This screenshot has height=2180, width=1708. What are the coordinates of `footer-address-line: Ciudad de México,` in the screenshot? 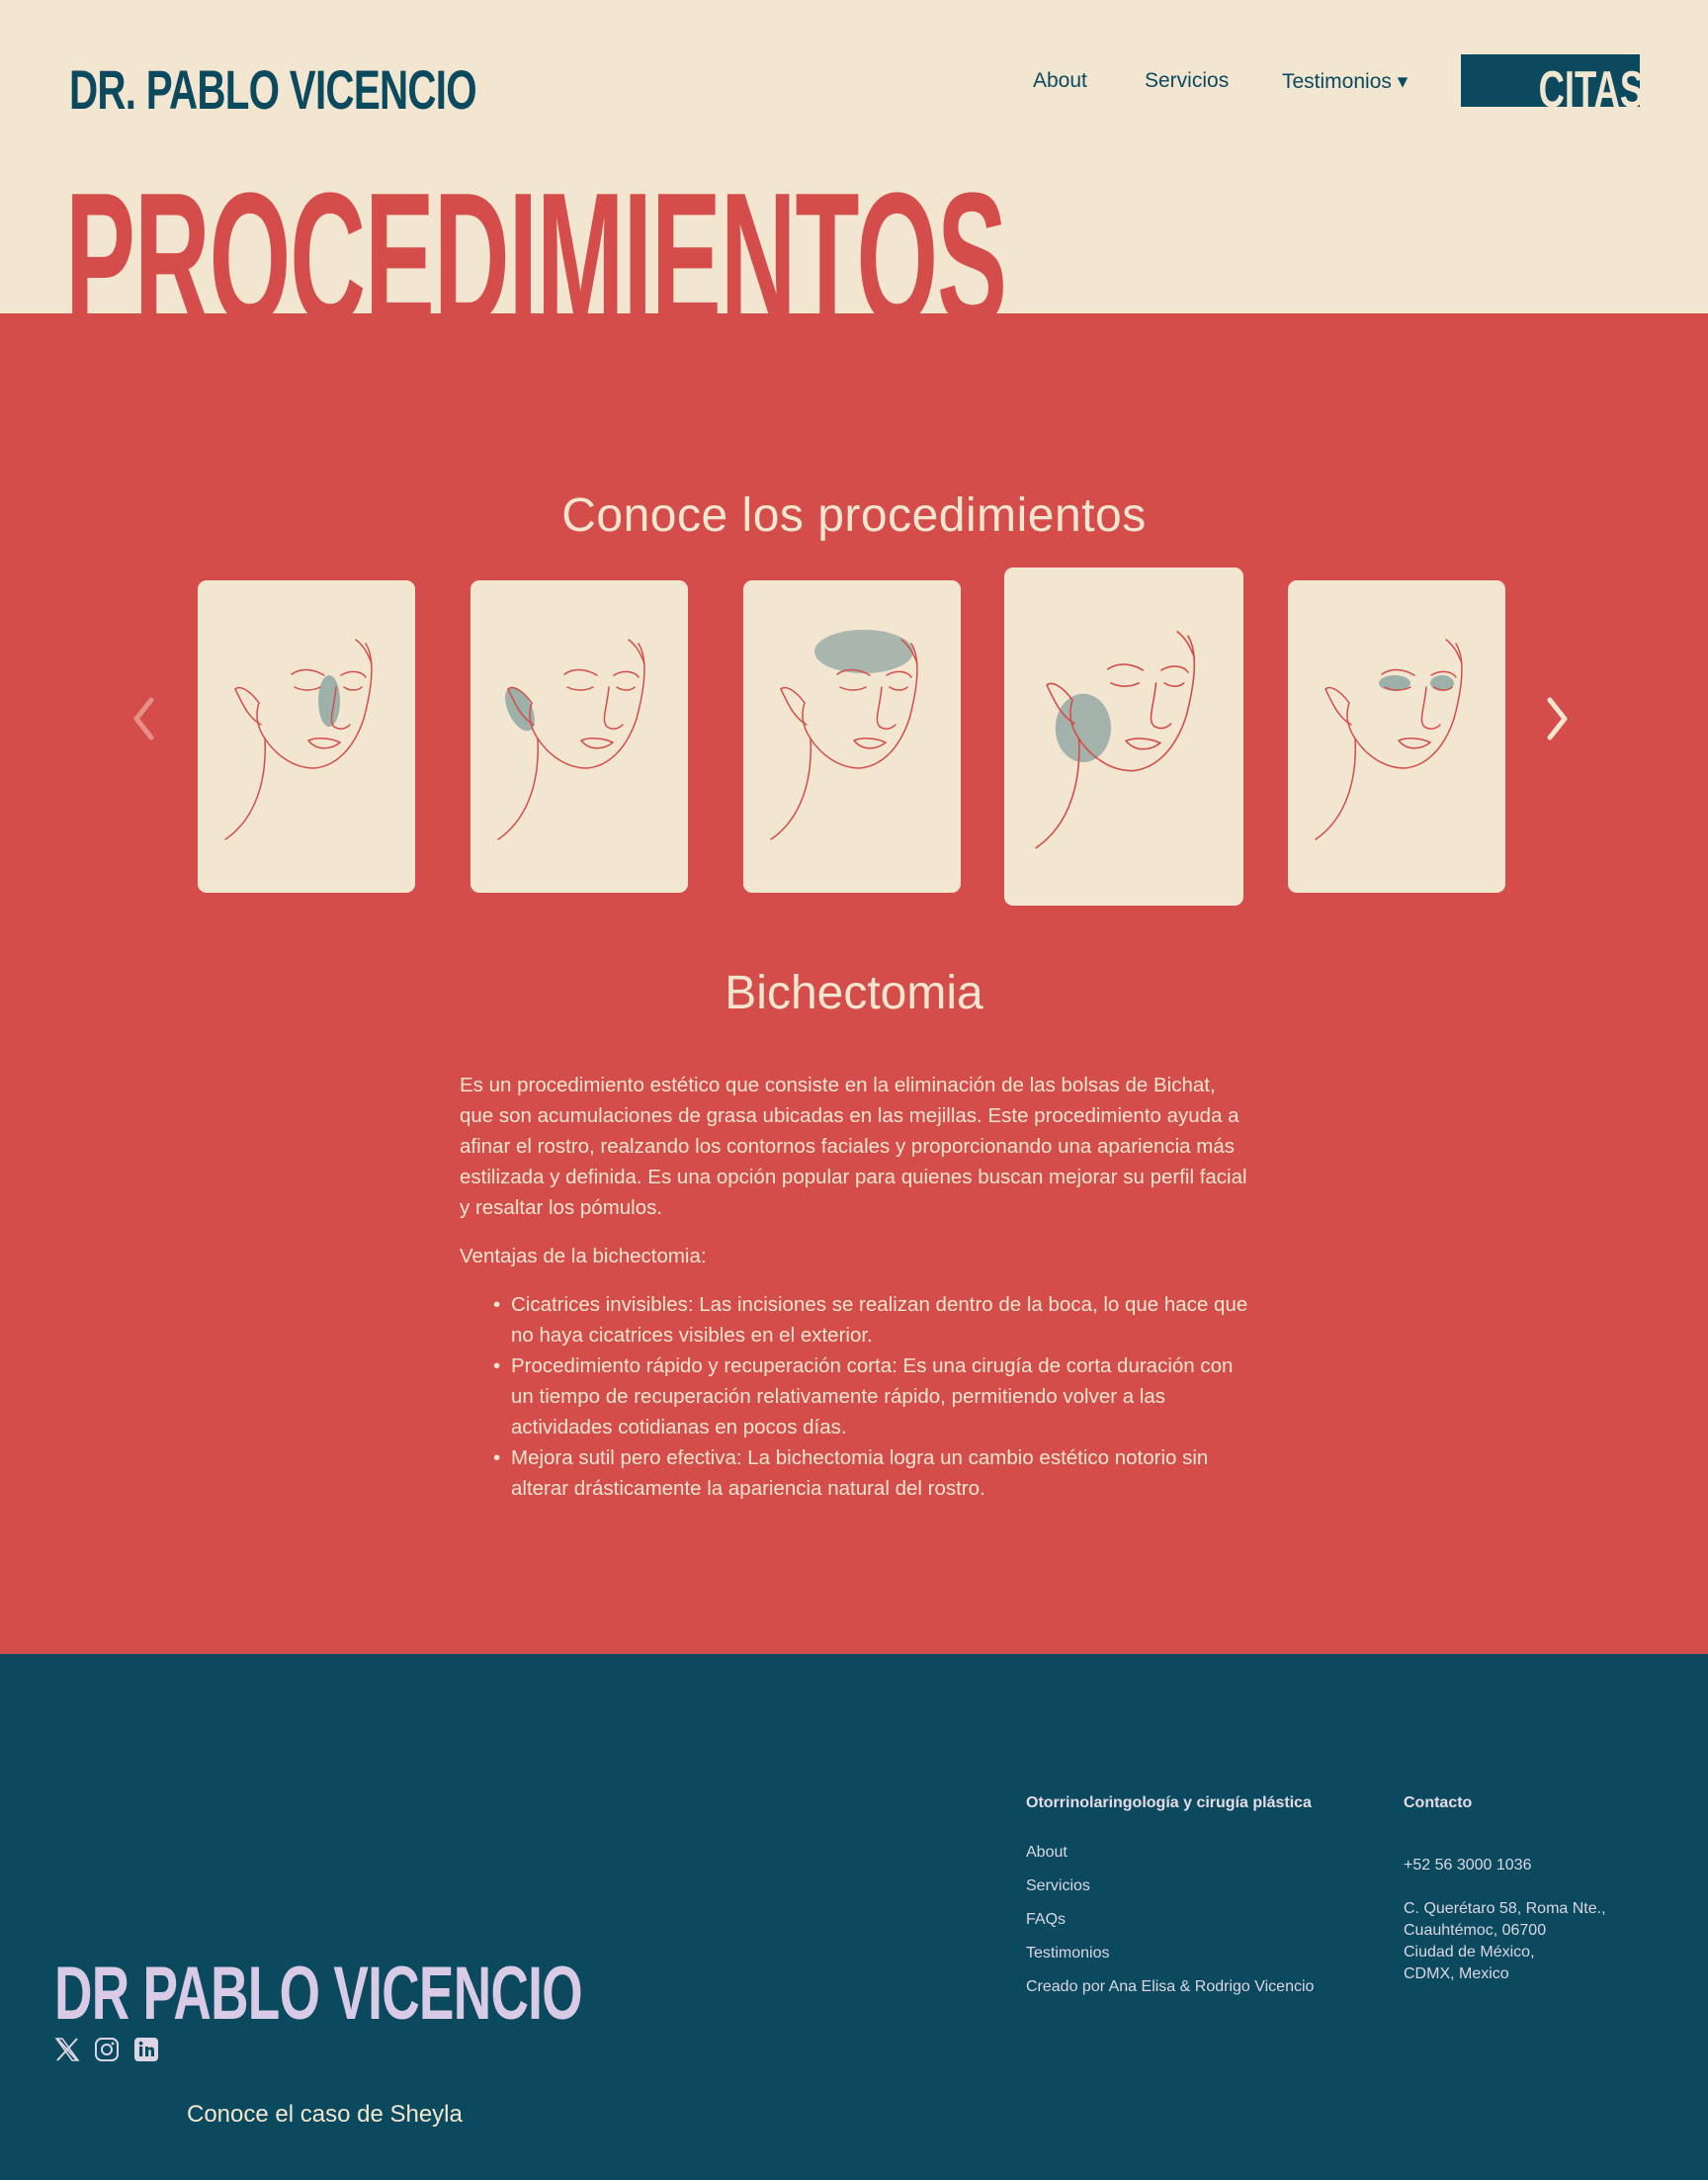 It's located at (1469, 1953).